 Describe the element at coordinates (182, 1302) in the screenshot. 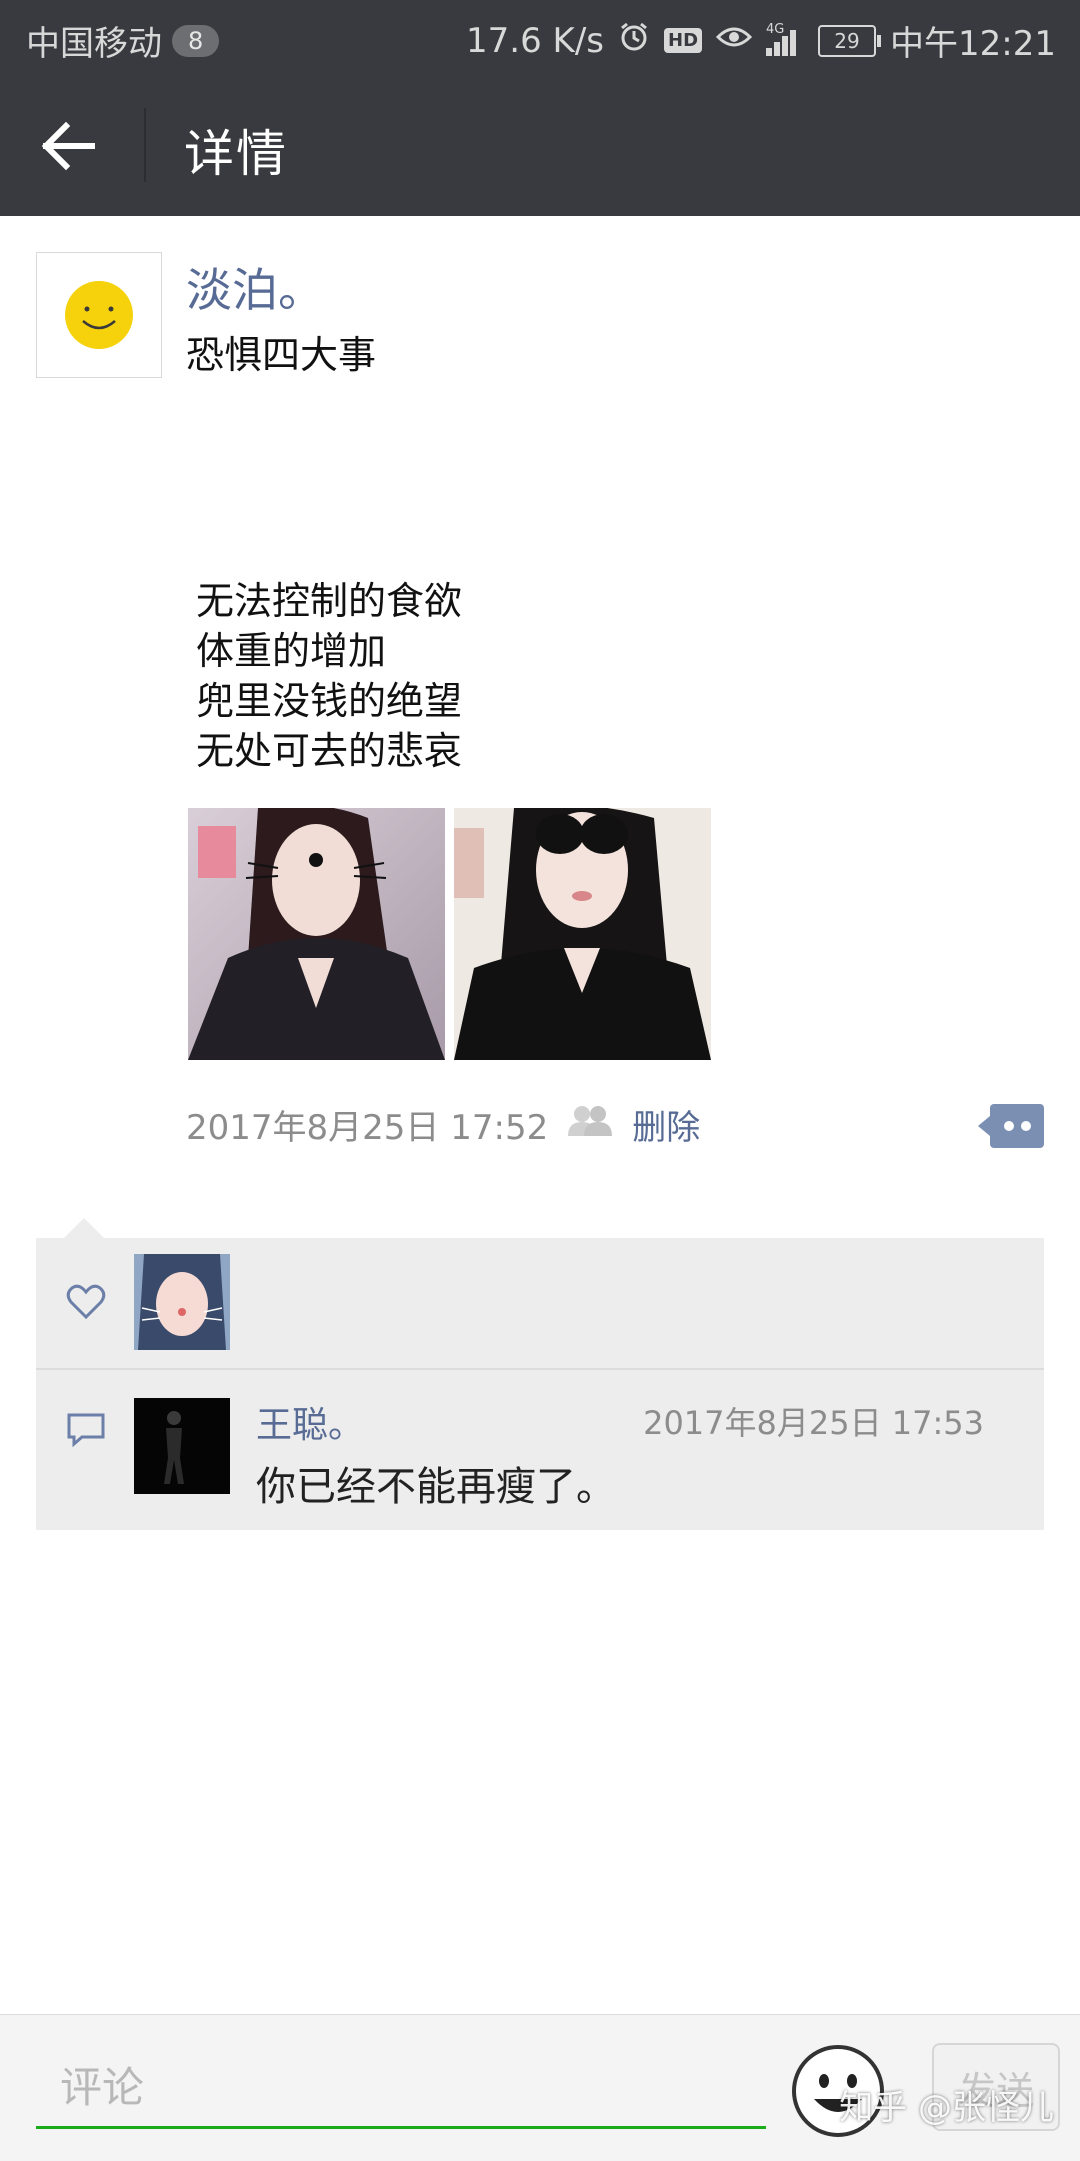

I see `liker-avatar` at that location.